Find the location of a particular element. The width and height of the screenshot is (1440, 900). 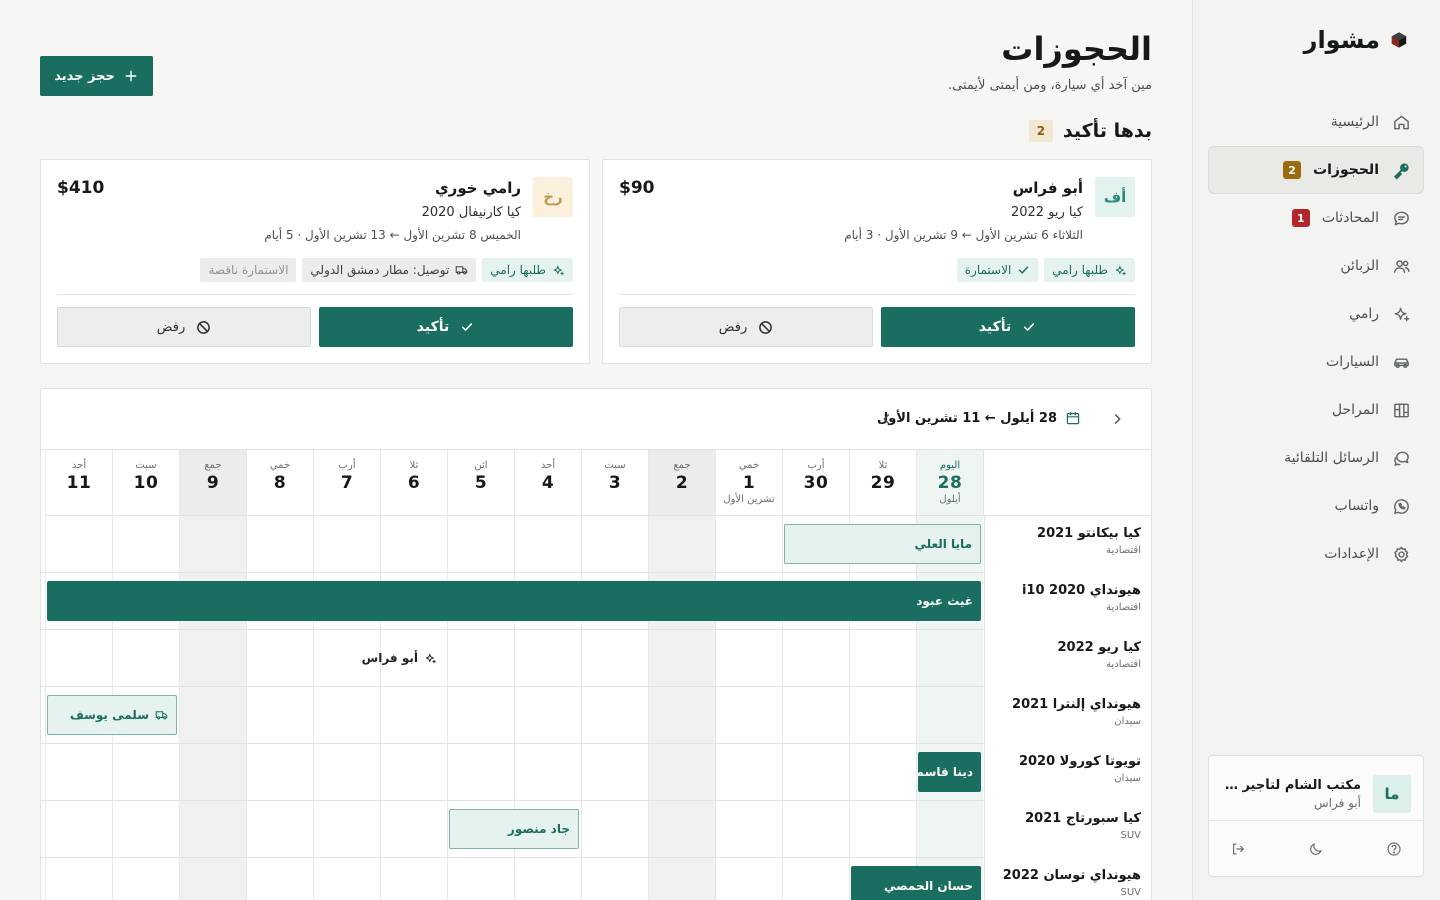

sidebar-item-3: الزبائن is located at coordinates (1316, 266).